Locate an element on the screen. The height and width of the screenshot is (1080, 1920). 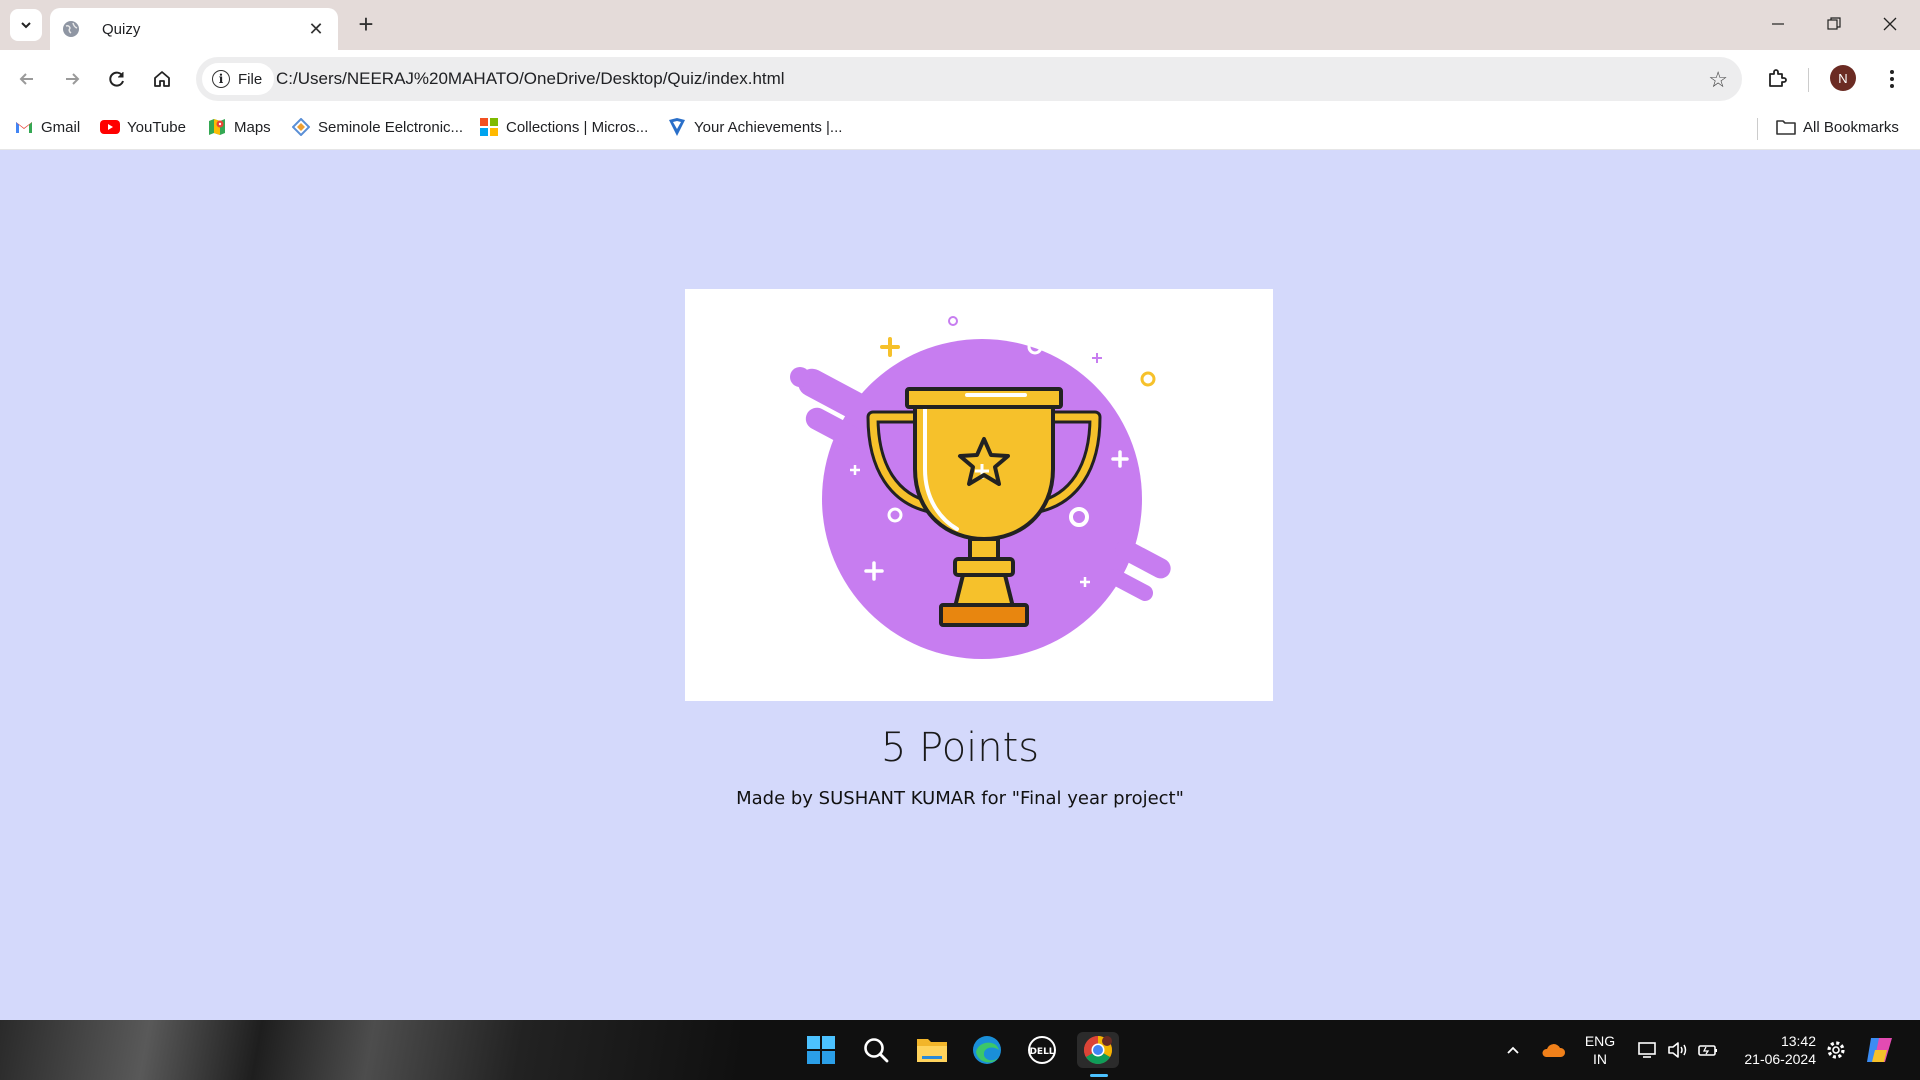
close-icon is located at coordinates (1890, 24).